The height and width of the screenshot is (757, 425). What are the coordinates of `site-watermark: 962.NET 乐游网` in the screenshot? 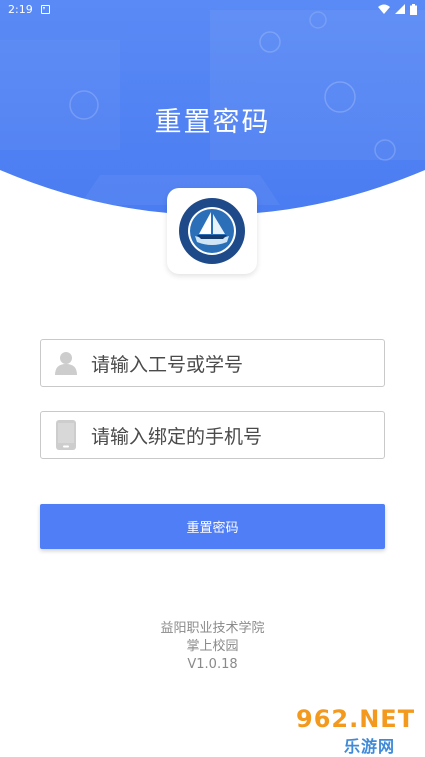 It's located at (353, 729).